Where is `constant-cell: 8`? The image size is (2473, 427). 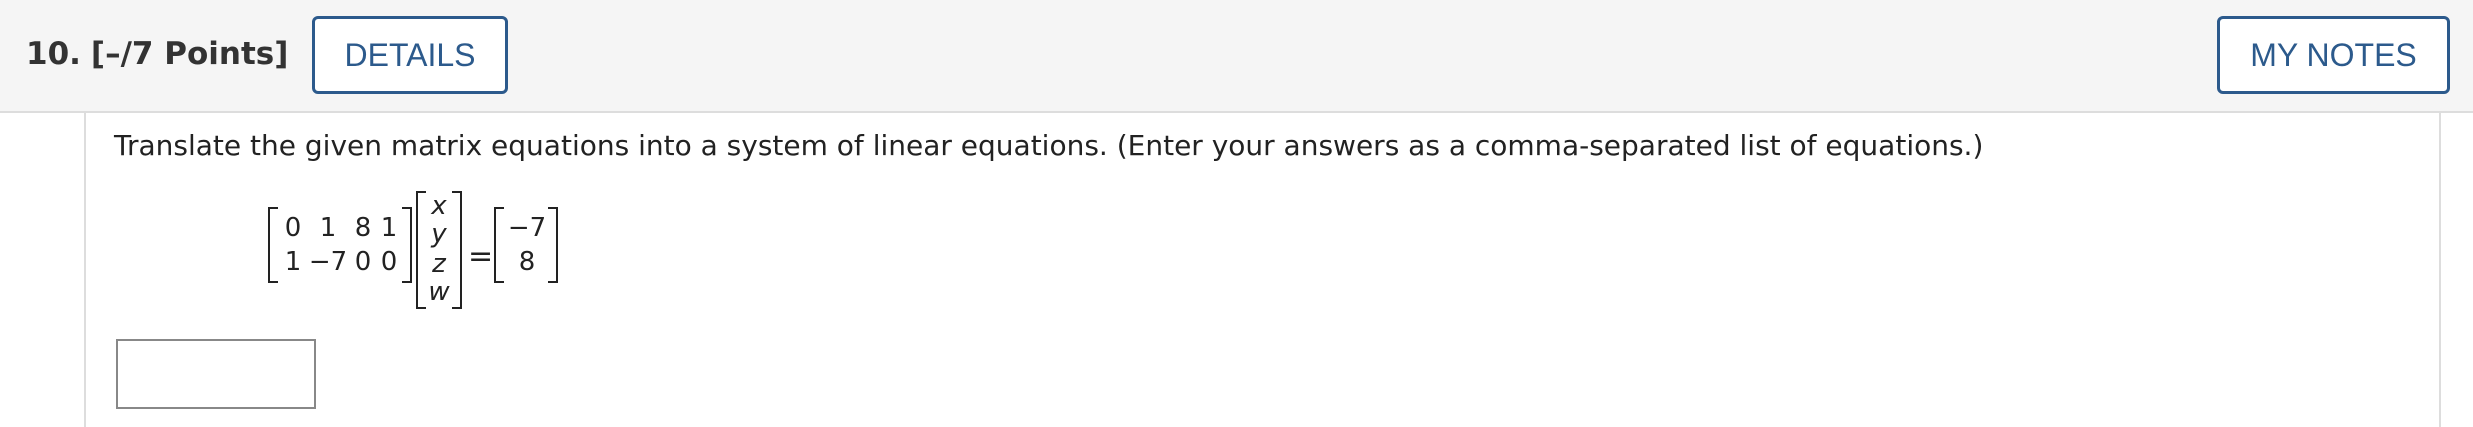
constant-cell: 8 is located at coordinates (527, 262).